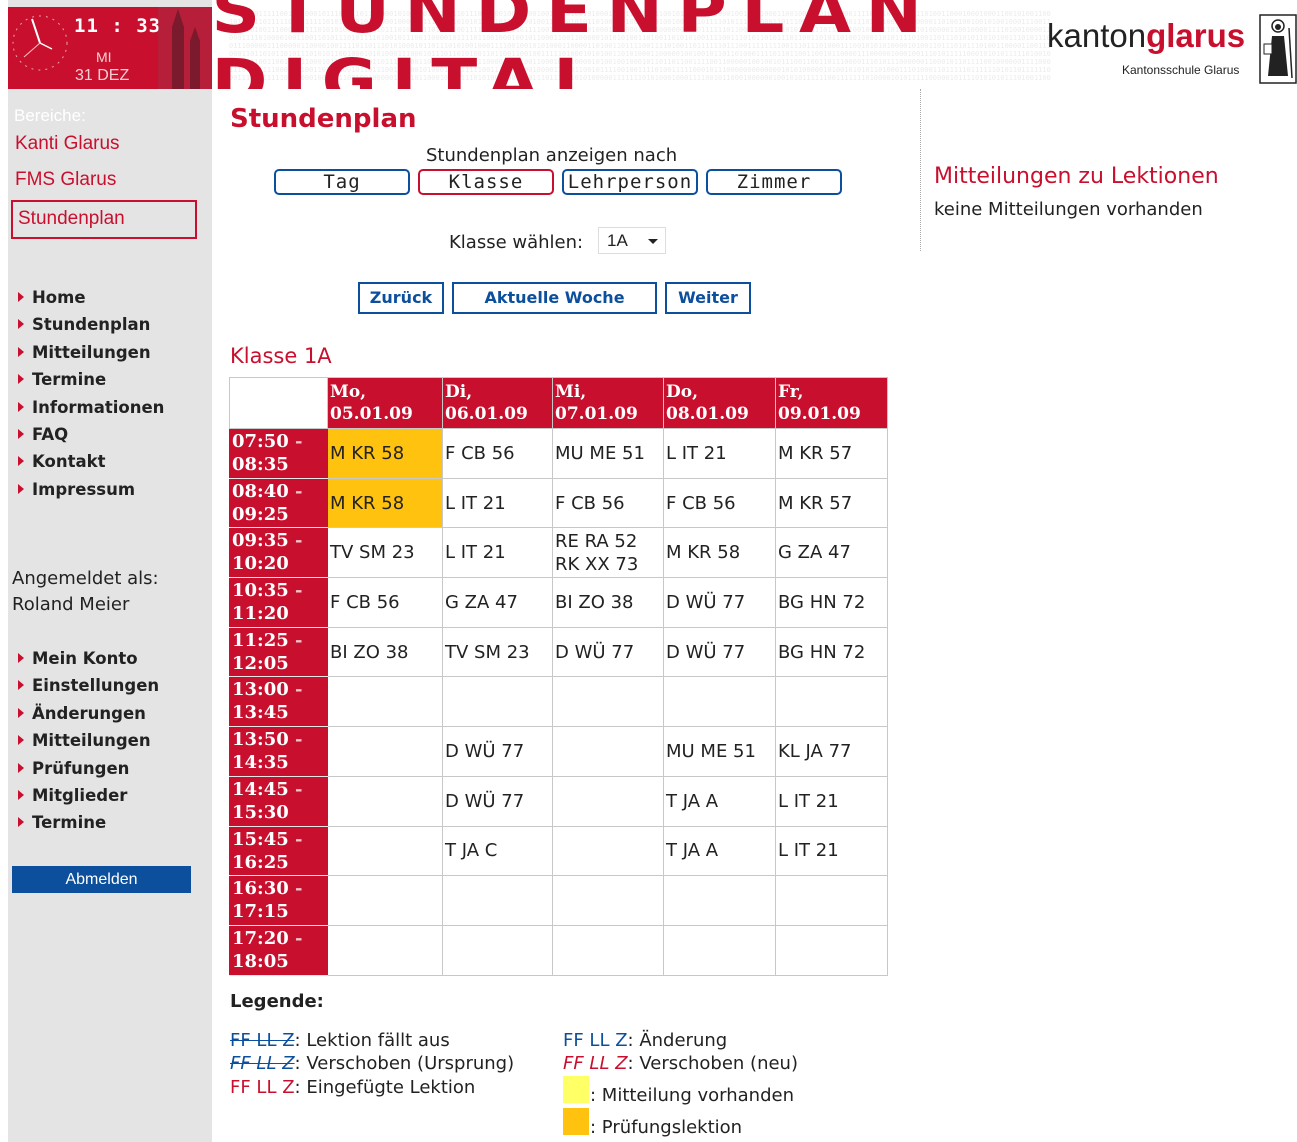  I want to click on lesson-entry: TV SM 23, so click(487, 652).